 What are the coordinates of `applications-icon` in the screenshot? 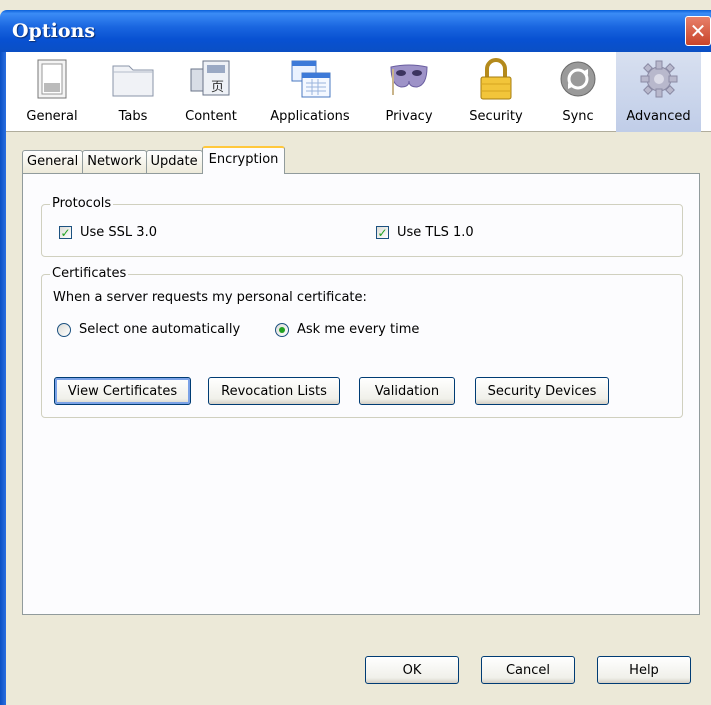 It's located at (310, 79).